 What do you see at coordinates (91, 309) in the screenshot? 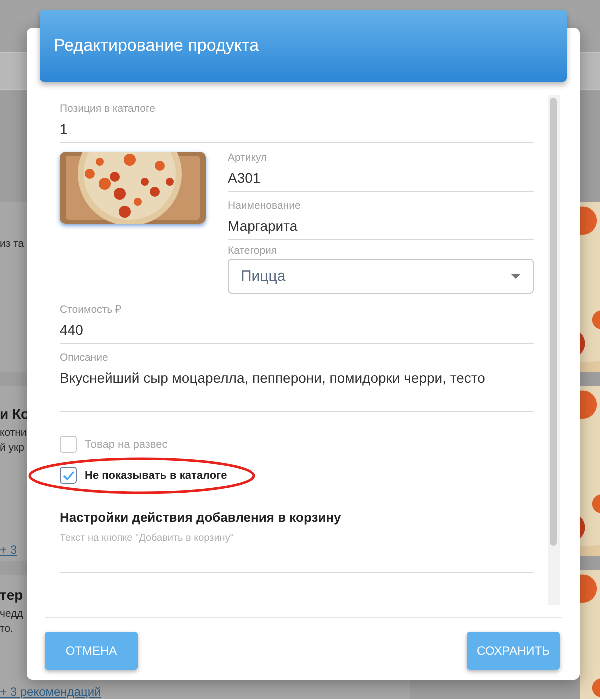
I see `field-label: Стоимость ₽` at bounding box center [91, 309].